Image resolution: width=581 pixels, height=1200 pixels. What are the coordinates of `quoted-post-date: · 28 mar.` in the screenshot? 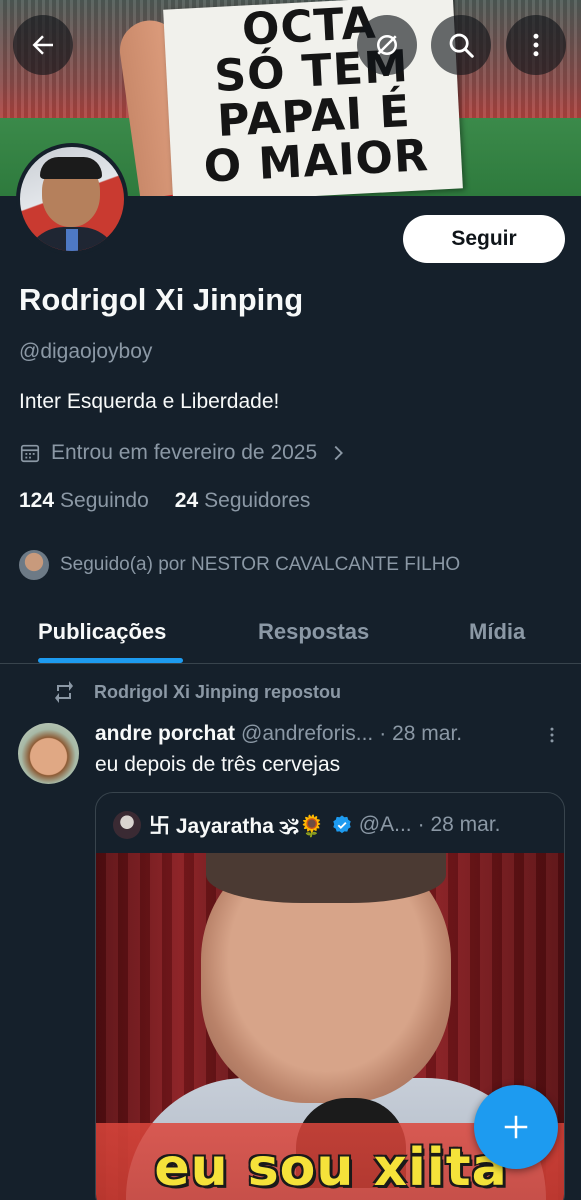 It's located at (459, 824).